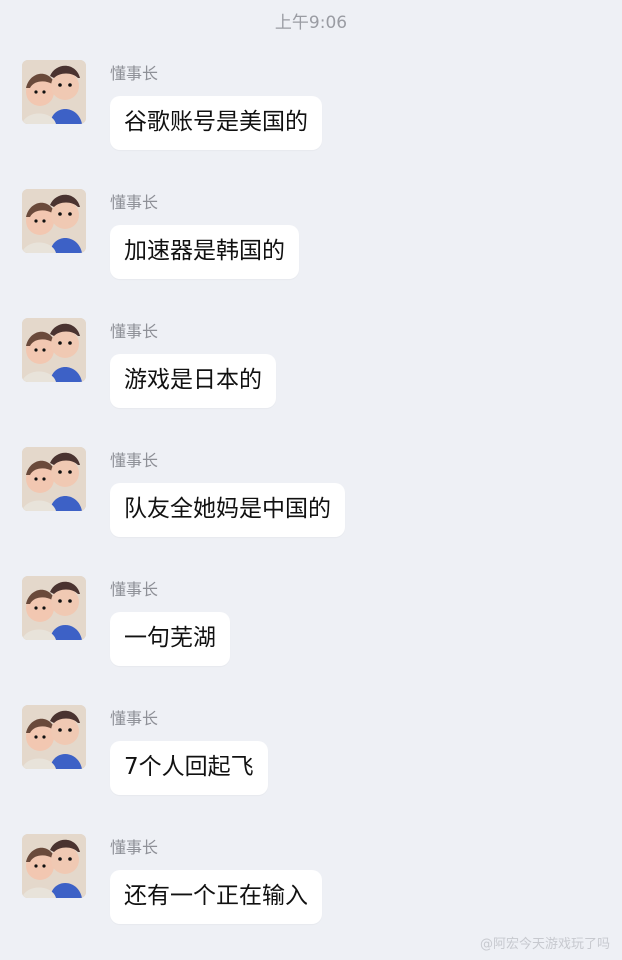 The width and height of the screenshot is (622, 960). What do you see at coordinates (216, 897) in the screenshot?
I see `message-bubble: 还有一个正在输入` at bounding box center [216, 897].